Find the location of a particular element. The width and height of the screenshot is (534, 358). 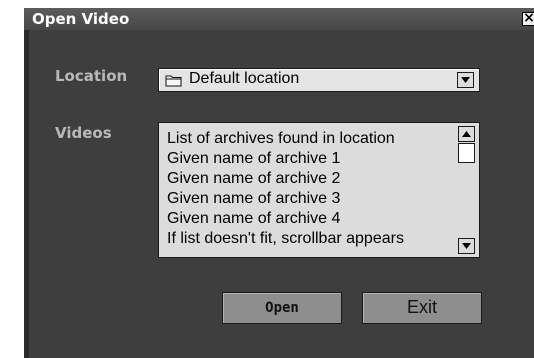

location-dropdown: Default location is located at coordinates (319, 80).